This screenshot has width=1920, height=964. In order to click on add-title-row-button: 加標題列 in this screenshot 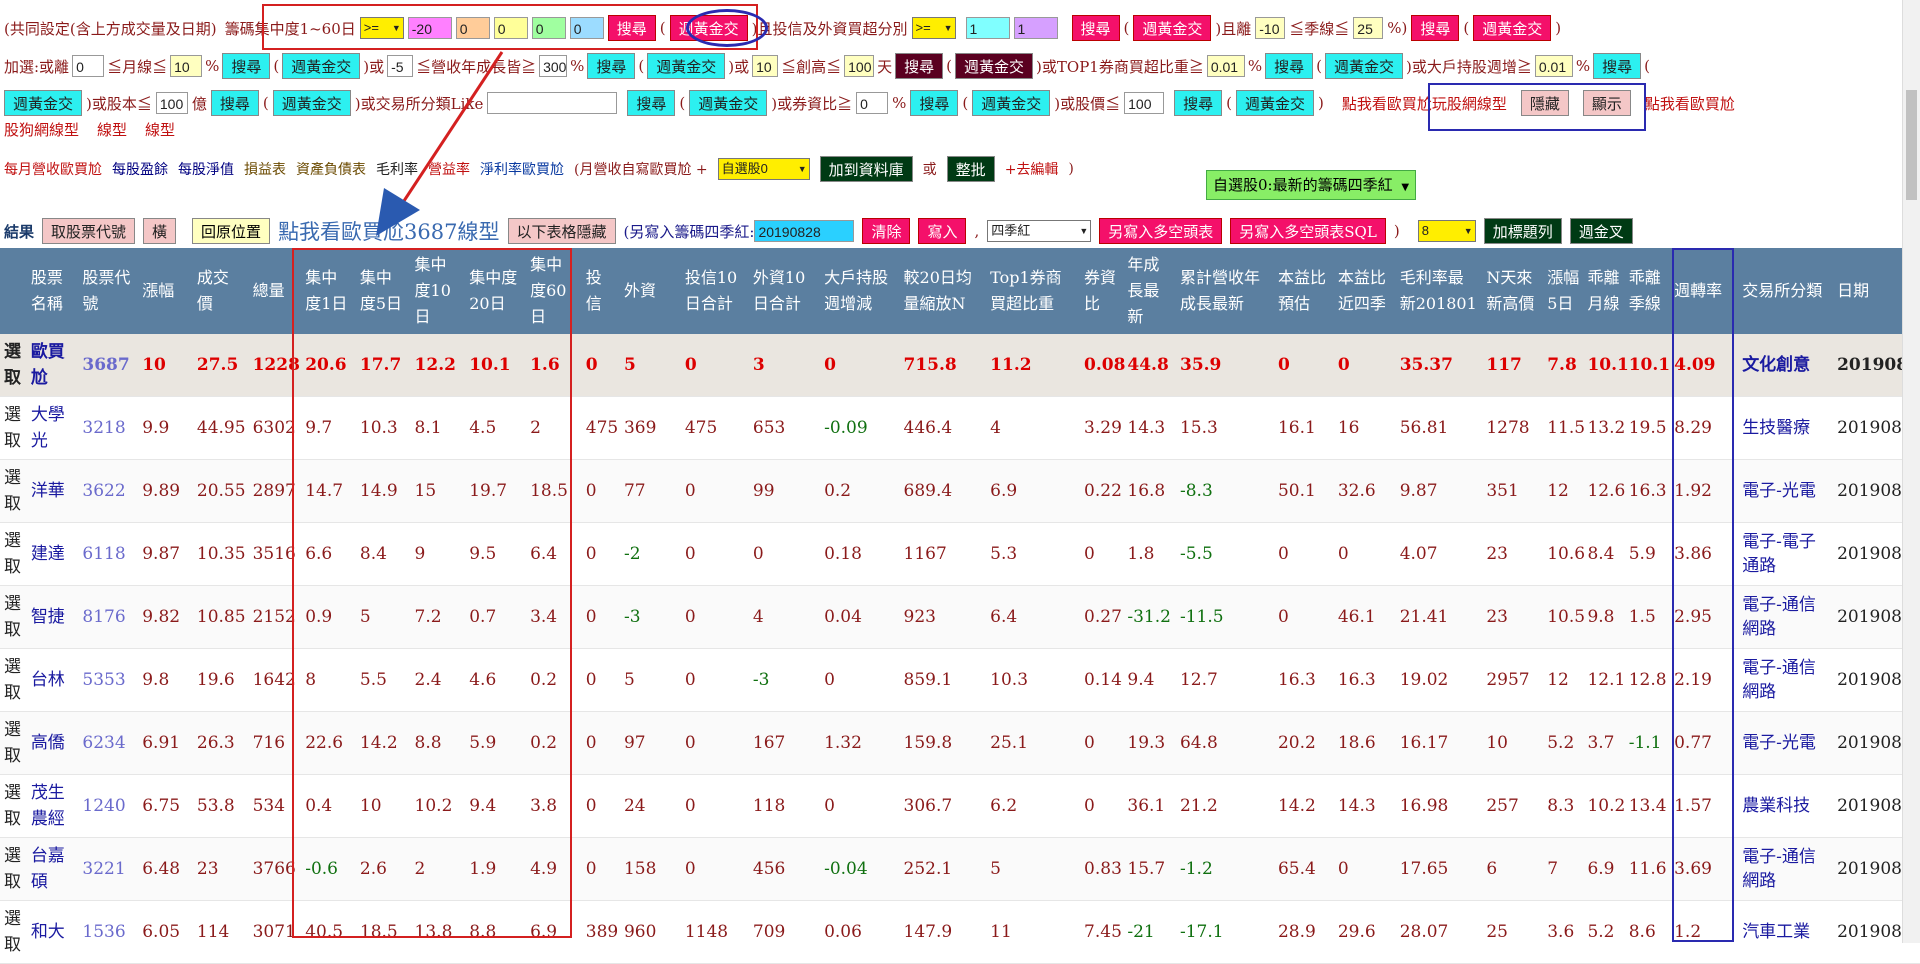, I will do `click(1522, 231)`.